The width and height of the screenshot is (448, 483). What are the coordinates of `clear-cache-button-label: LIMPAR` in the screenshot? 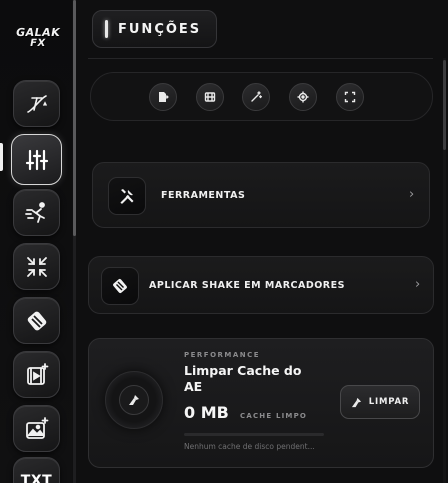 It's located at (389, 402).